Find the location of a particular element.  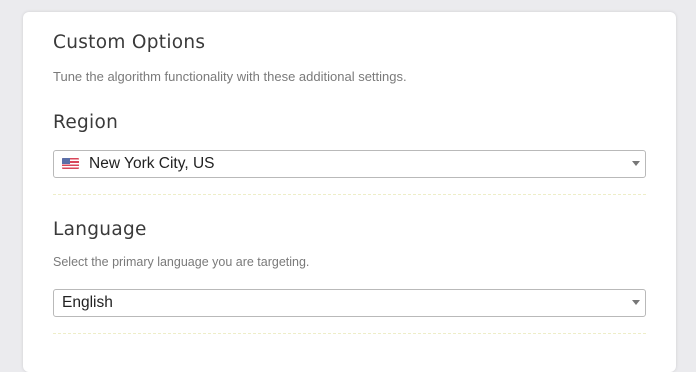

us-flag-icon is located at coordinates (70, 163).